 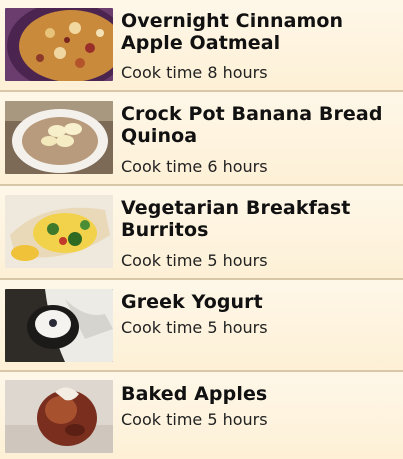 What do you see at coordinates (59, 231) in the screenshot?
I see `burrito-photo-icon` at bounding box center [59, 231].